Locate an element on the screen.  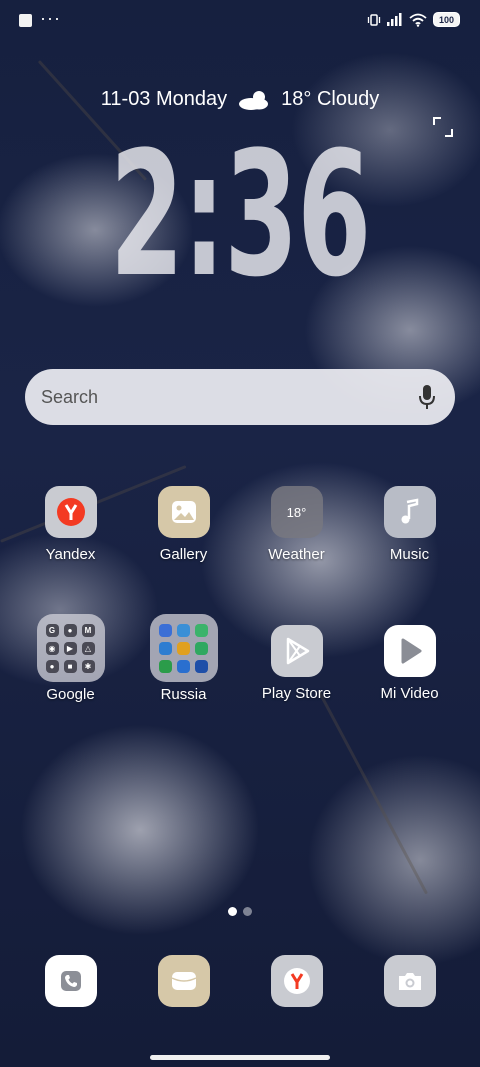
home-gesture-bar is located at coordinates (240, 1057).